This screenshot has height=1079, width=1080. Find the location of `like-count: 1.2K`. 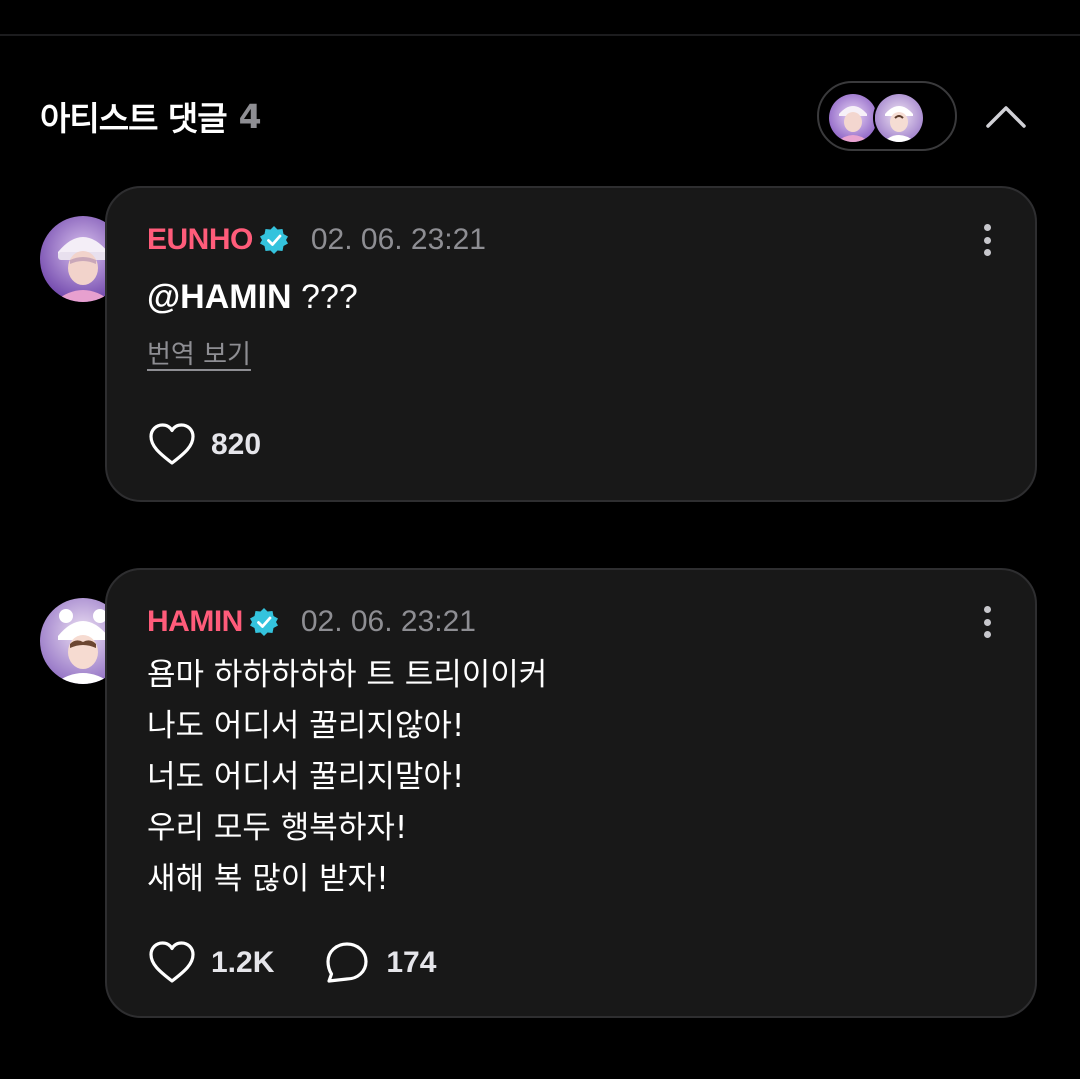

like-count: 1.2K is located at coordinates (243, 962).